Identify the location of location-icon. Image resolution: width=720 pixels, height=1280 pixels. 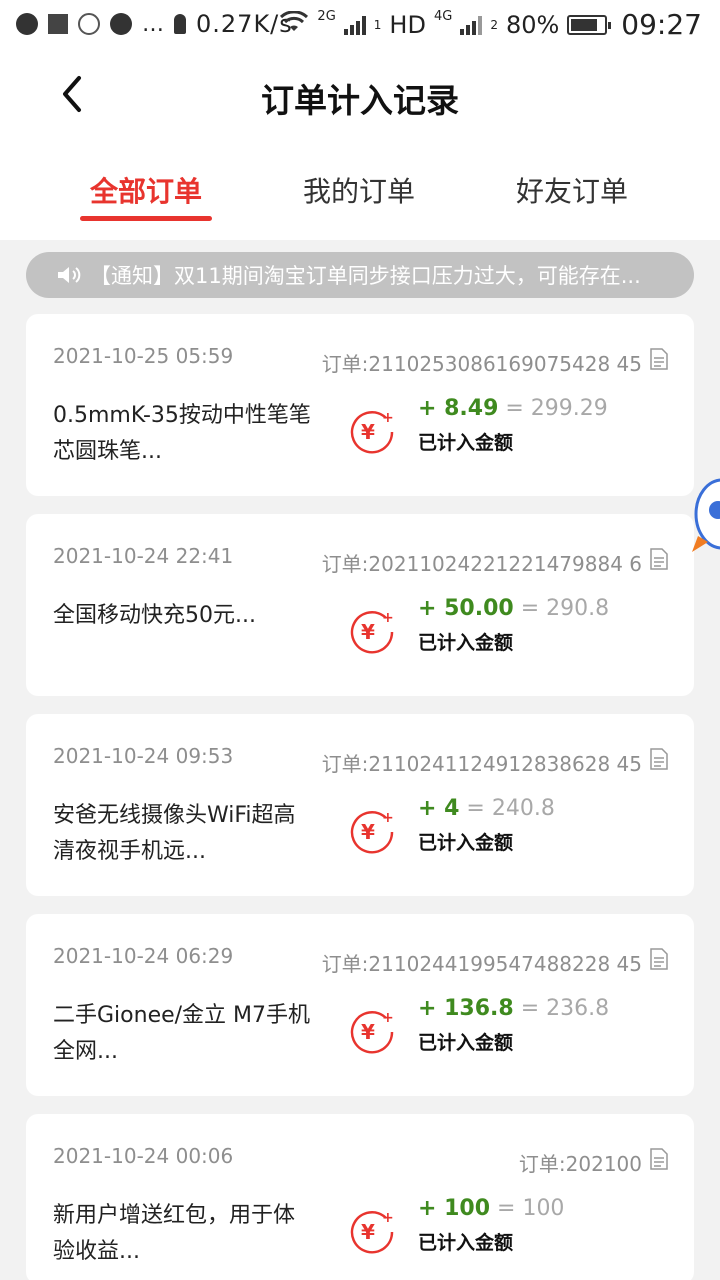
(180, 24).